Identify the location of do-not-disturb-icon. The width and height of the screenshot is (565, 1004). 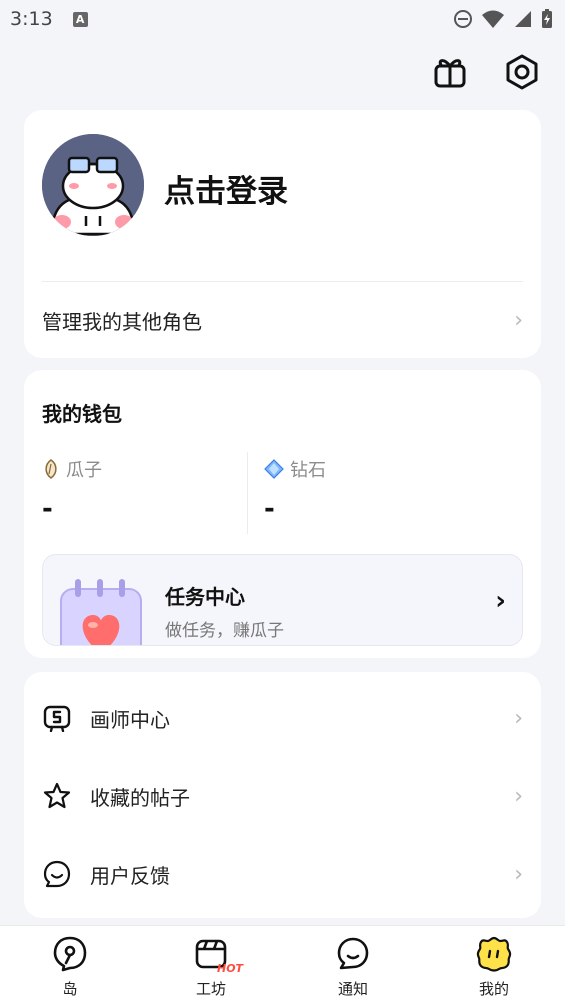
(463, 19).